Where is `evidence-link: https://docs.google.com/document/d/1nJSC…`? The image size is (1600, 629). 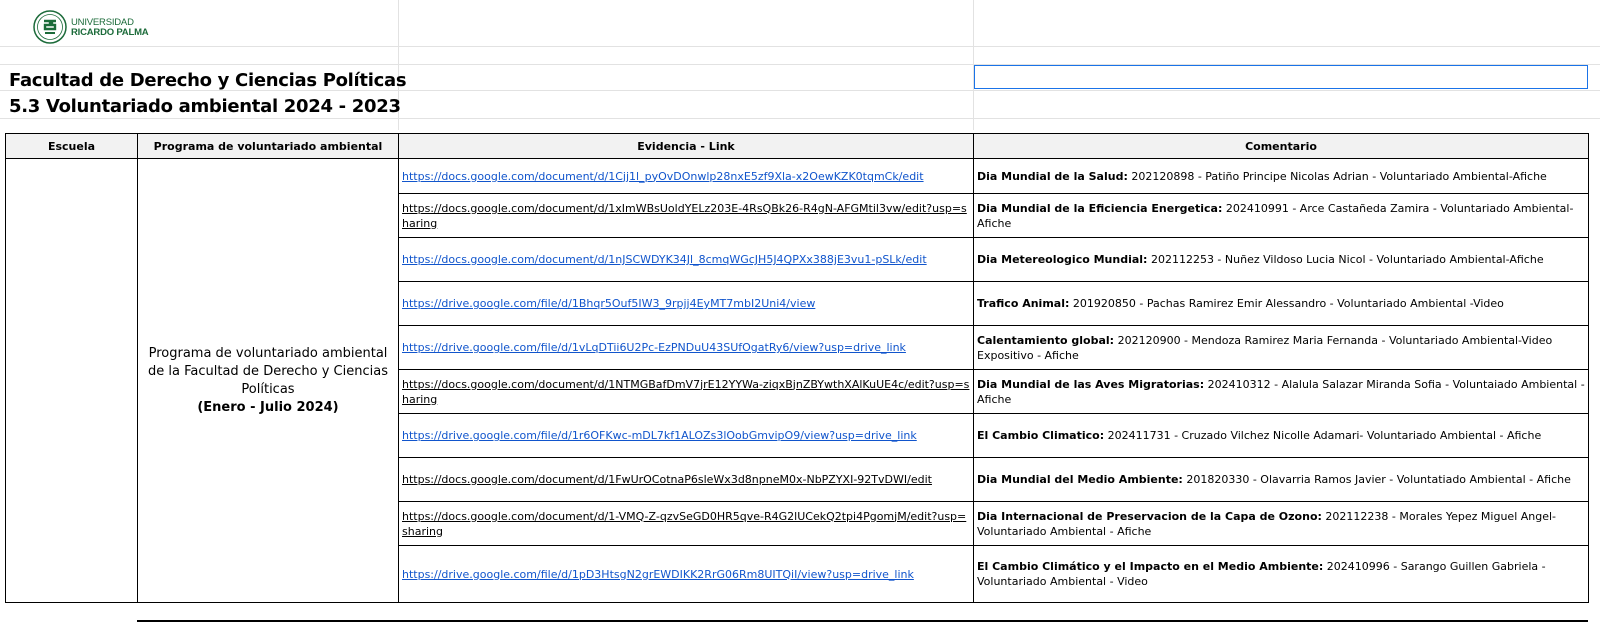
evidence-link: https://docs.google.com/document/d/1nJSC… is located at coordinates (686, 259).